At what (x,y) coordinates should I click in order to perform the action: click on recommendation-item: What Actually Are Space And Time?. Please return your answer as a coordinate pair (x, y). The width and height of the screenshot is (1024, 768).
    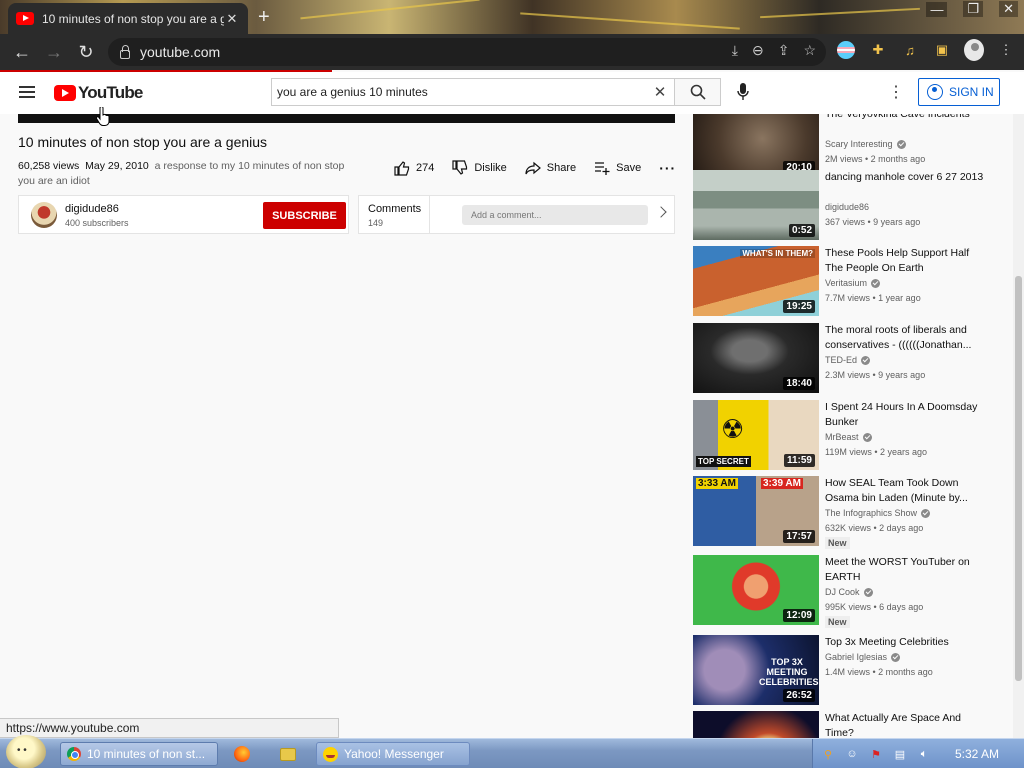
    Looking at the image, I should click on (843, 724).